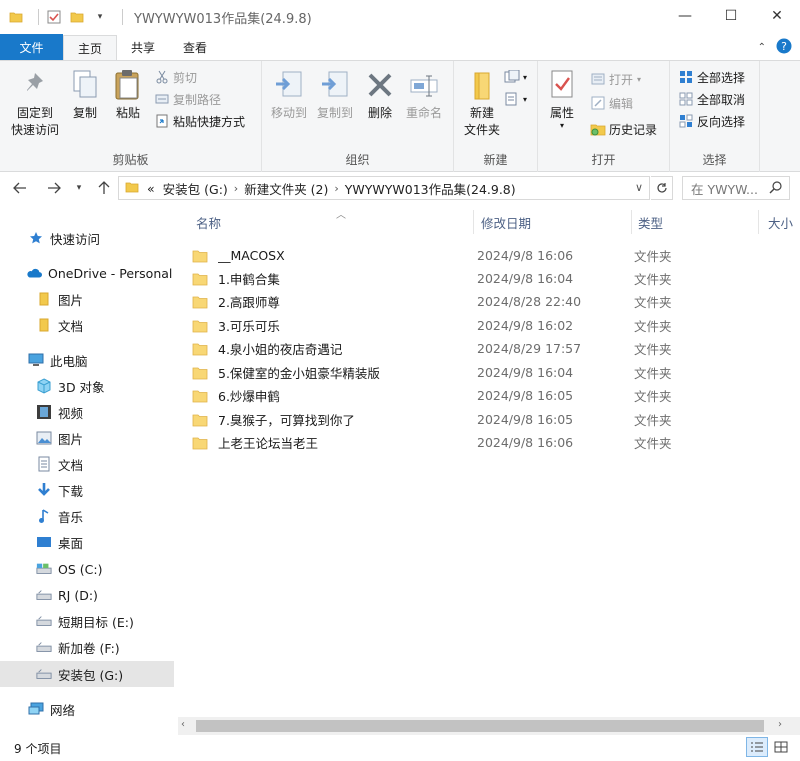 The width and height of the screenshot is (800, 761). Describe the element at coordinates (442, 348) in the screenshot. I see `file-row: 4.泉小姐的夜店奇遇记 2024/8/29 17:57 文件夹` at that location.